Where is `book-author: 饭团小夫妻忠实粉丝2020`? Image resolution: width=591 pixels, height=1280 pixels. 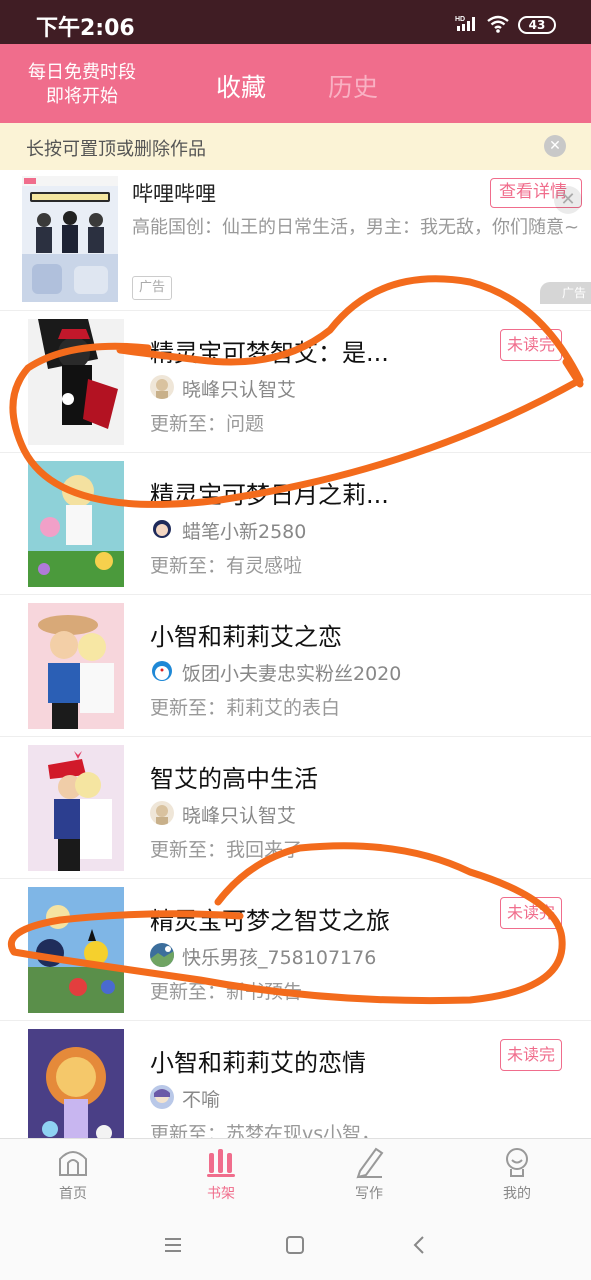 book-author: 饭团小夫妻忠实粉丝2020 is located at coordinates (292, 674).